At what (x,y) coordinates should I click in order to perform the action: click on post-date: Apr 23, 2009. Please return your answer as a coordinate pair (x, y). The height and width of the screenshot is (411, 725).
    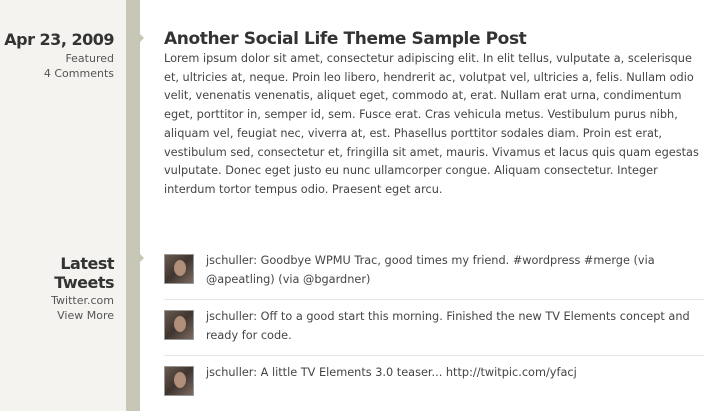
    Looking at the image, I should click on (59, 39).